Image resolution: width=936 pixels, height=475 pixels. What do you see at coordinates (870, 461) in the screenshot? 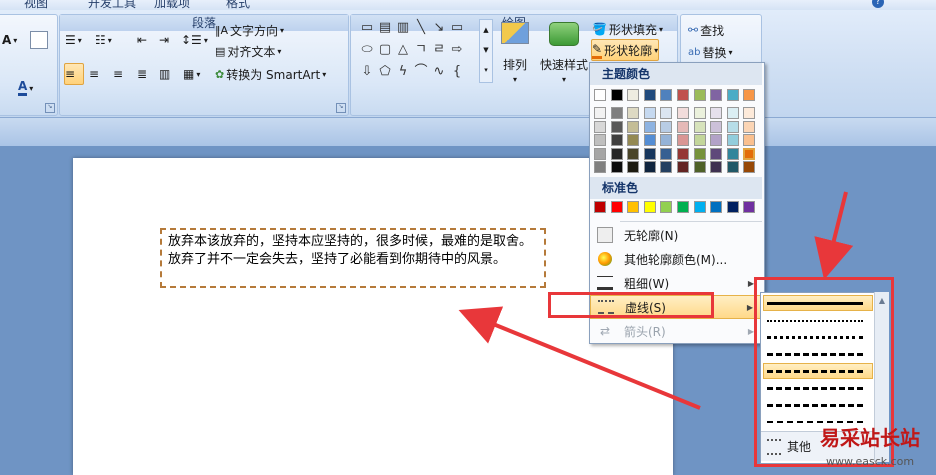
I see `watermark-url: www.easck.com` at bounding box center [870, 461].